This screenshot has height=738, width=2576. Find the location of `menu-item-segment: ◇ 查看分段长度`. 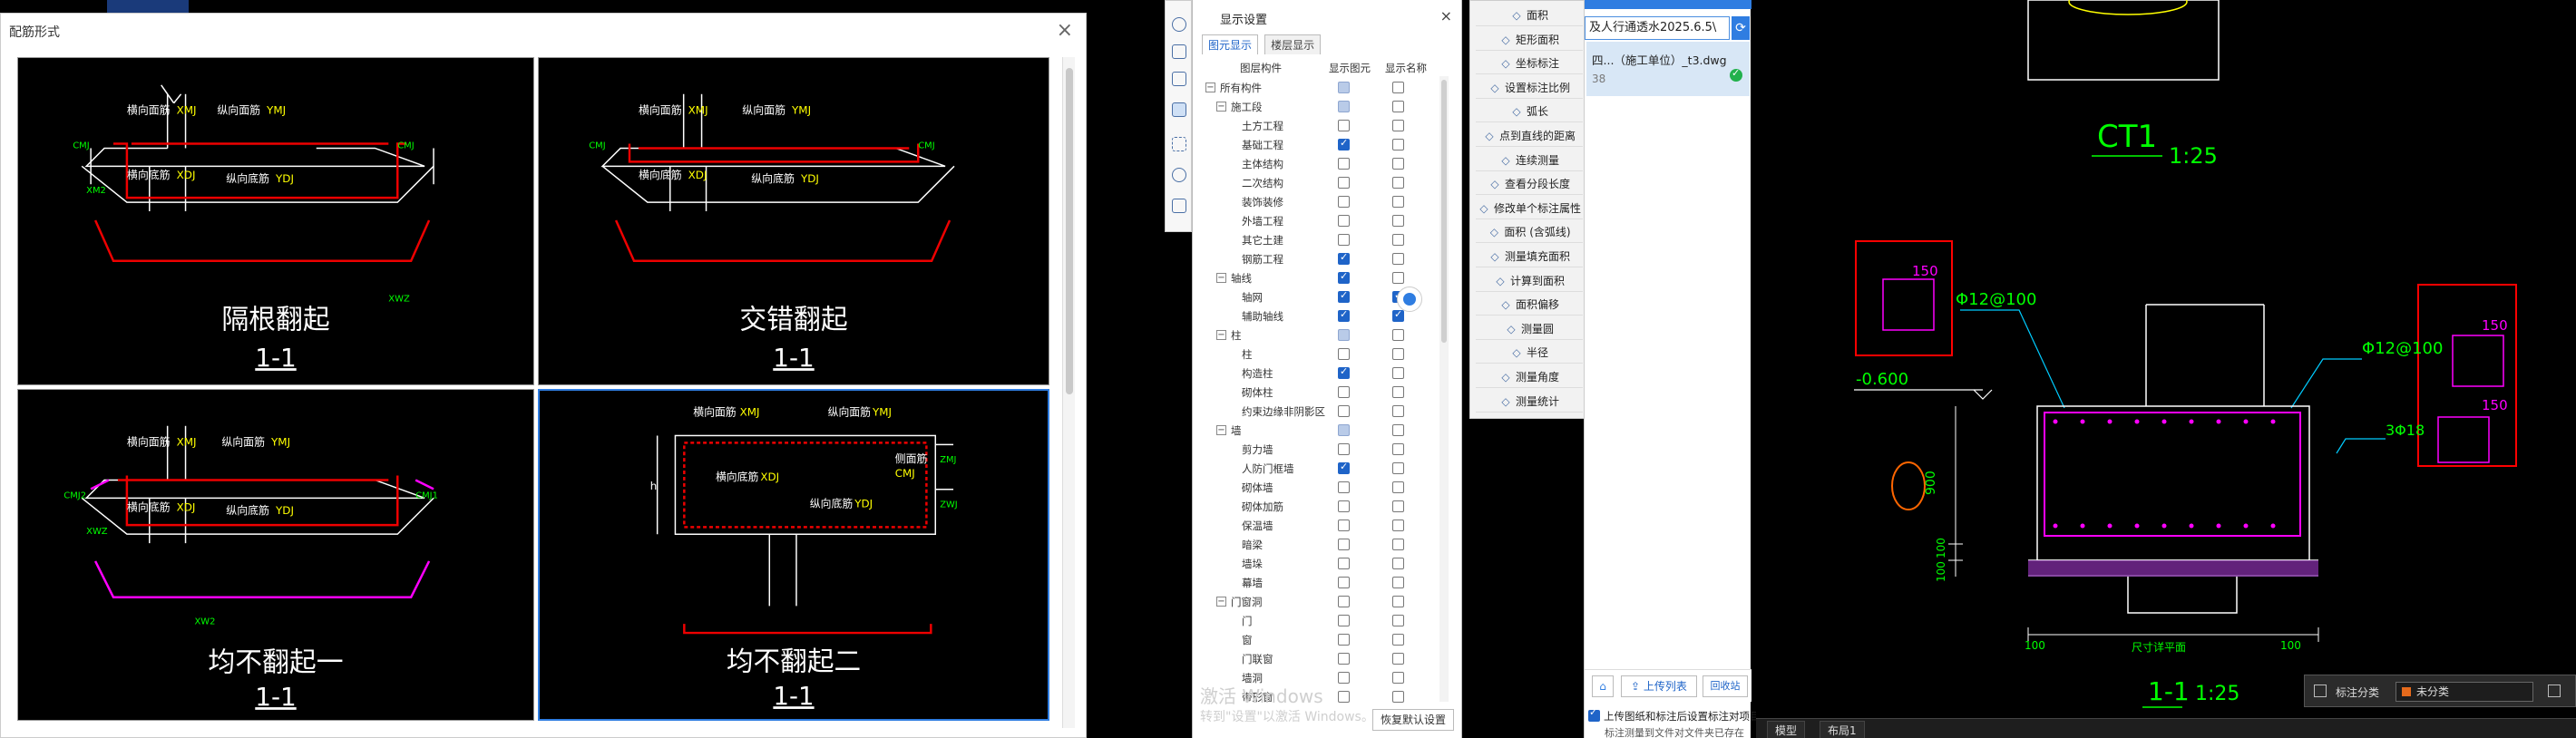

menu-item-segment: ◇ 查看分段长度 is located at coordinates (1529, 184).